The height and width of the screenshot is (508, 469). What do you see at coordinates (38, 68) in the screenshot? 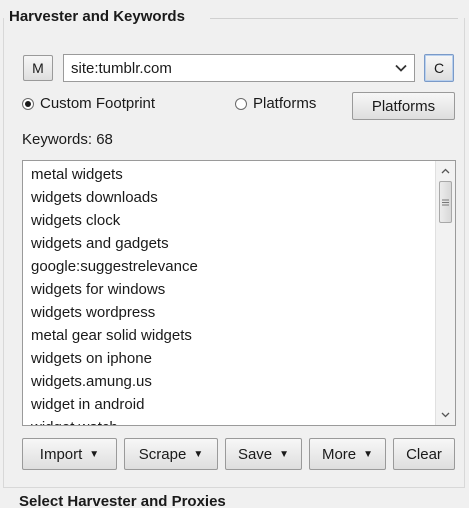
I see `m-button: M` at bounding box center [38, 68].